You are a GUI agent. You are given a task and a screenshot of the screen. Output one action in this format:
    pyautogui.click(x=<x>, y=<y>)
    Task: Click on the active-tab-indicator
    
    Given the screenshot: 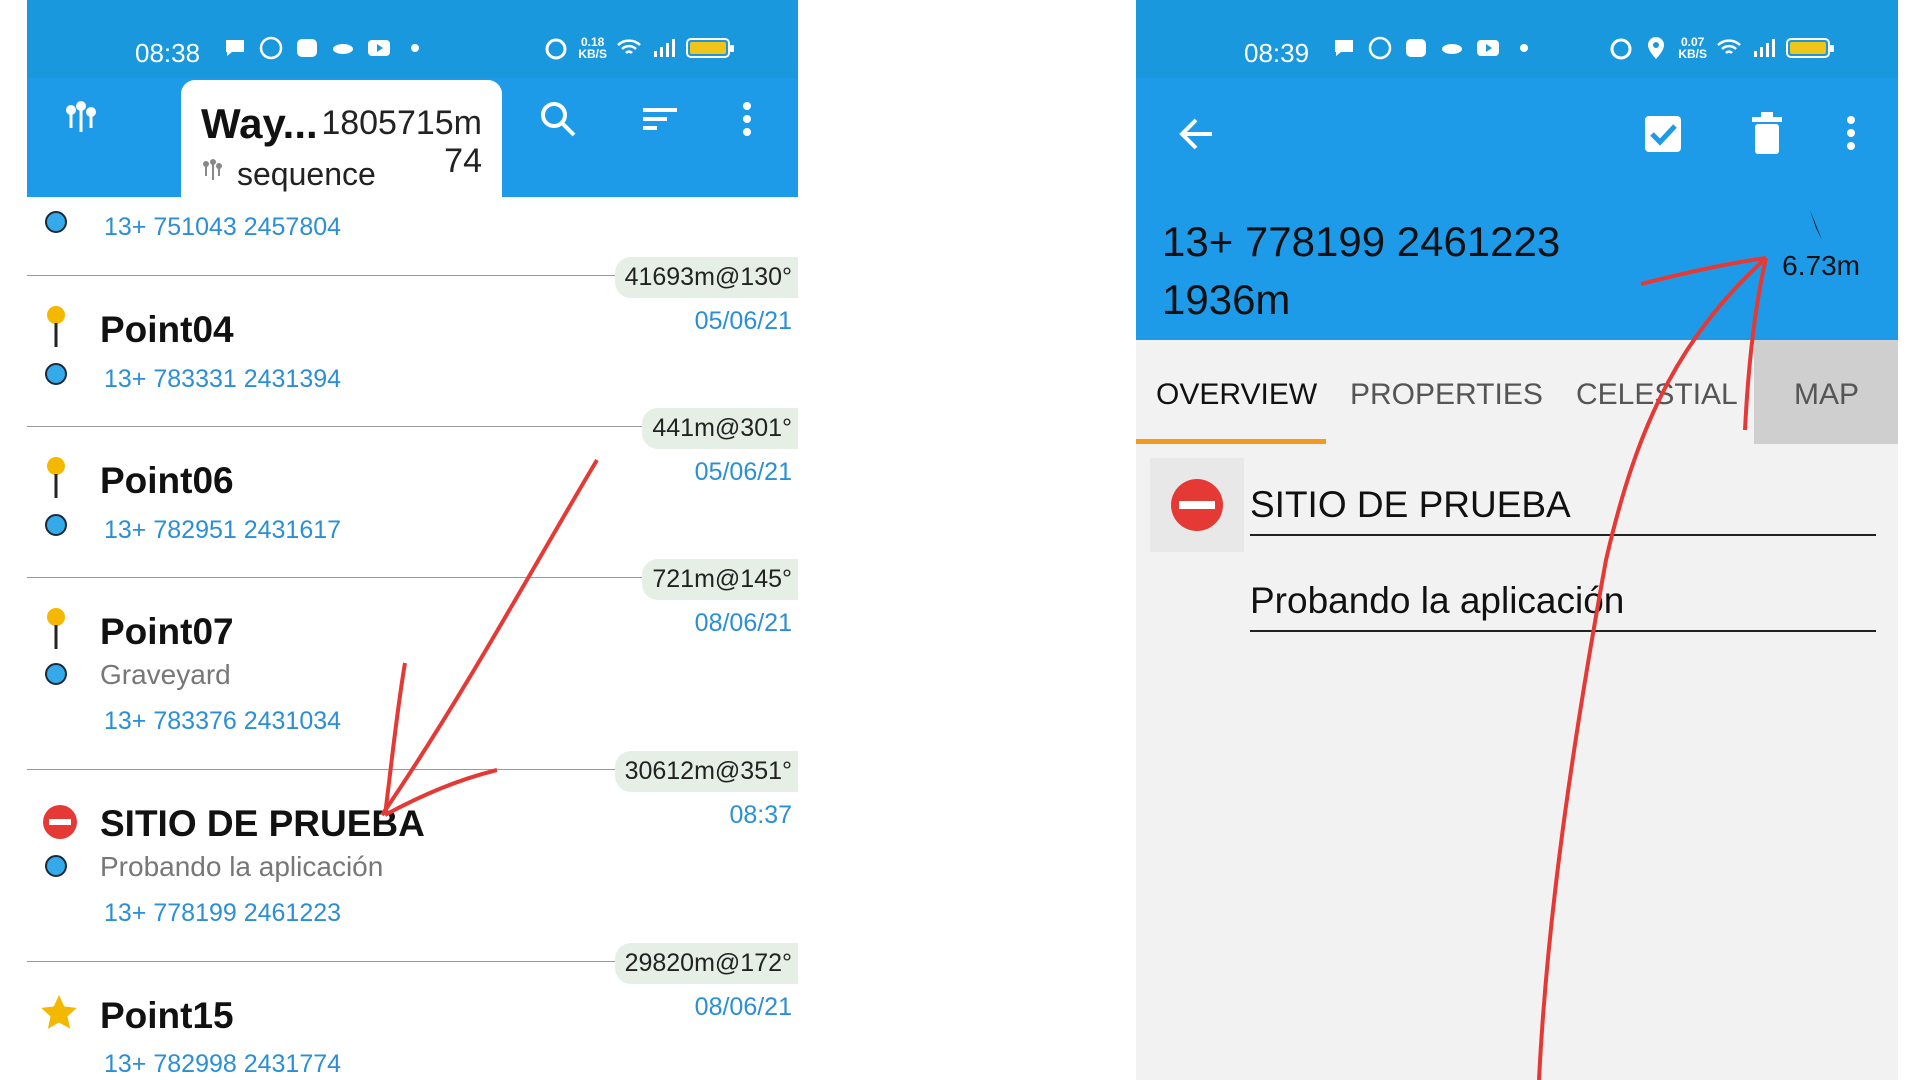 What is the action you would take?
    pyautogui.click(x=1231, y=441)
    